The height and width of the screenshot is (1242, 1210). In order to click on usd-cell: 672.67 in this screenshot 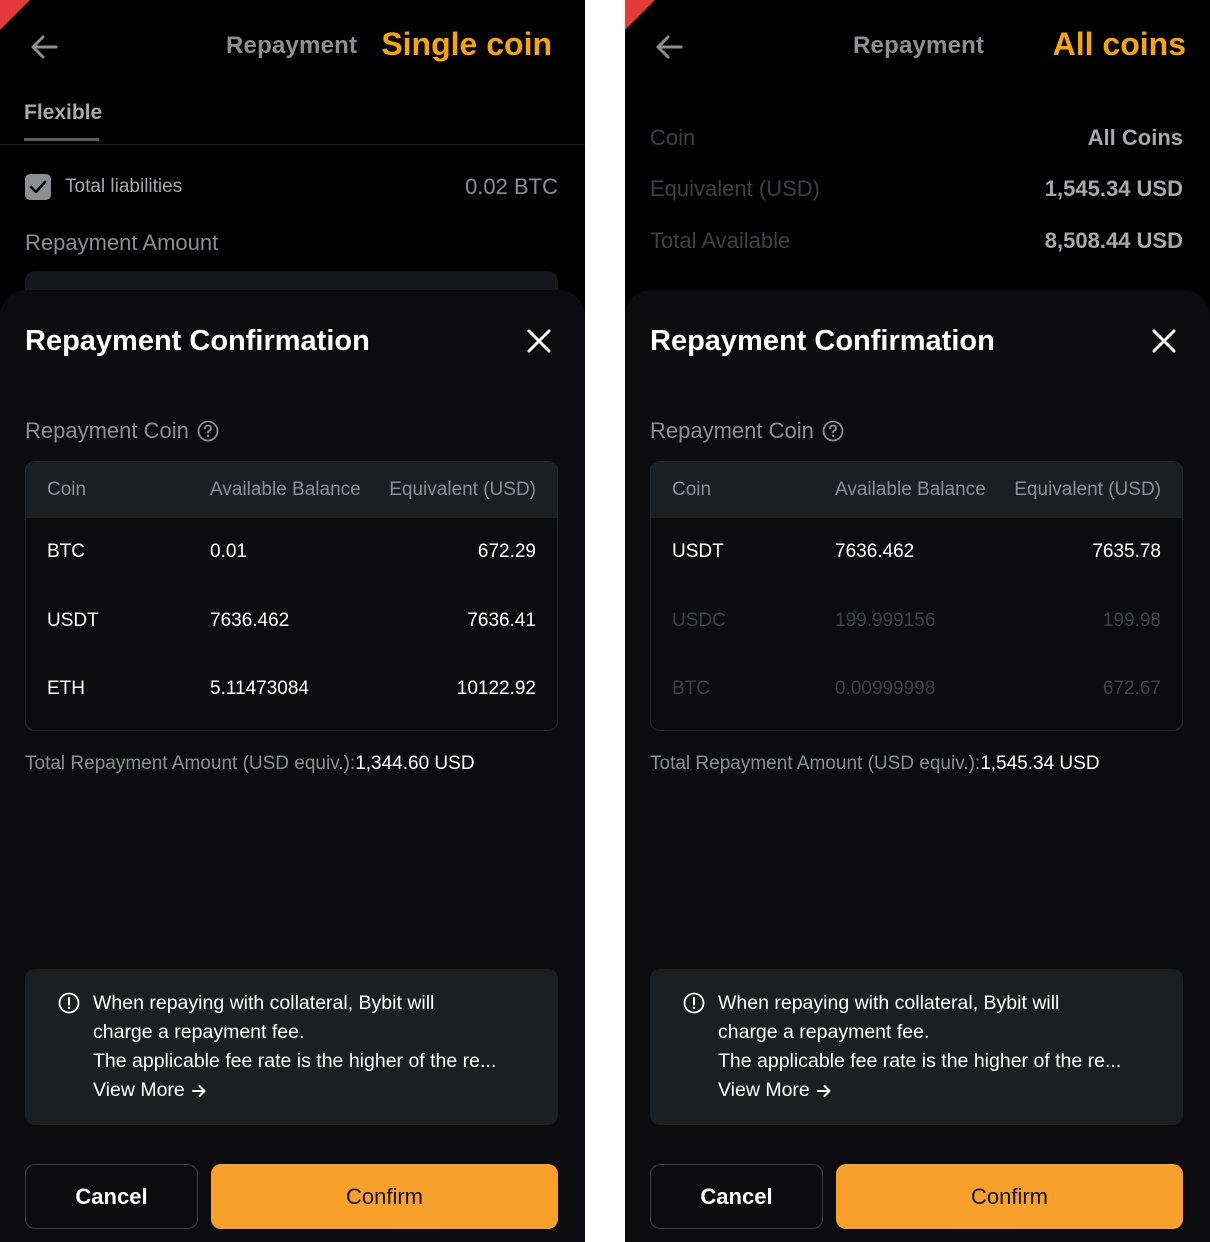, I will do `click(1131, 689)`.